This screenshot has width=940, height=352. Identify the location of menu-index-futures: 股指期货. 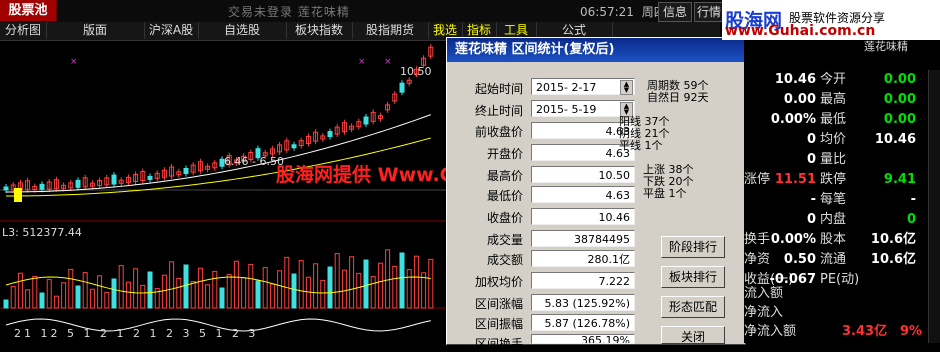
(390, 30).